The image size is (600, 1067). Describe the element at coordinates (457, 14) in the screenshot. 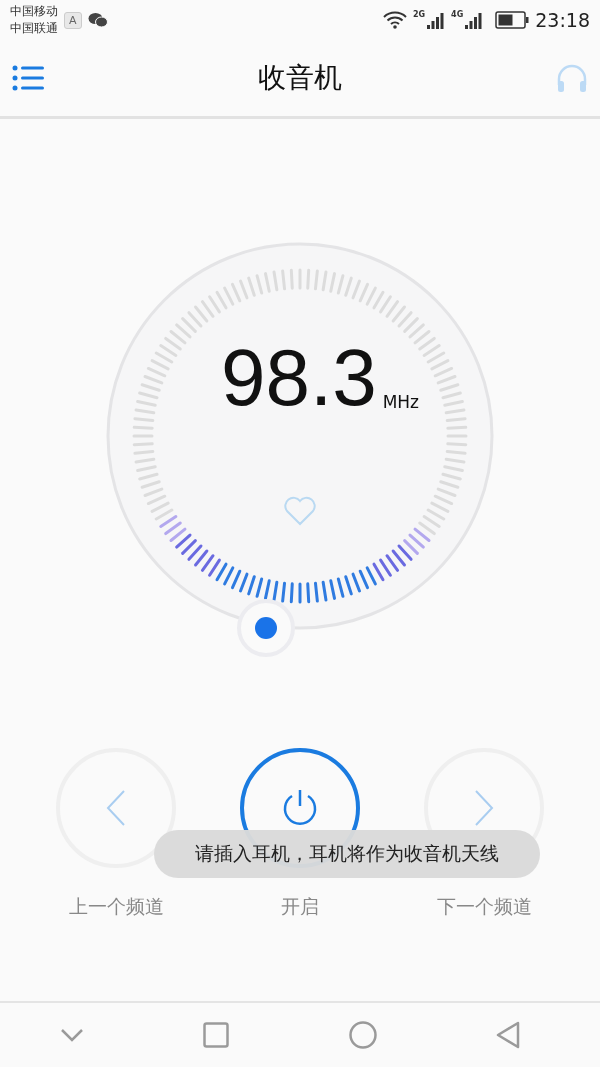

I see `network-type-label: 4G` at that location.